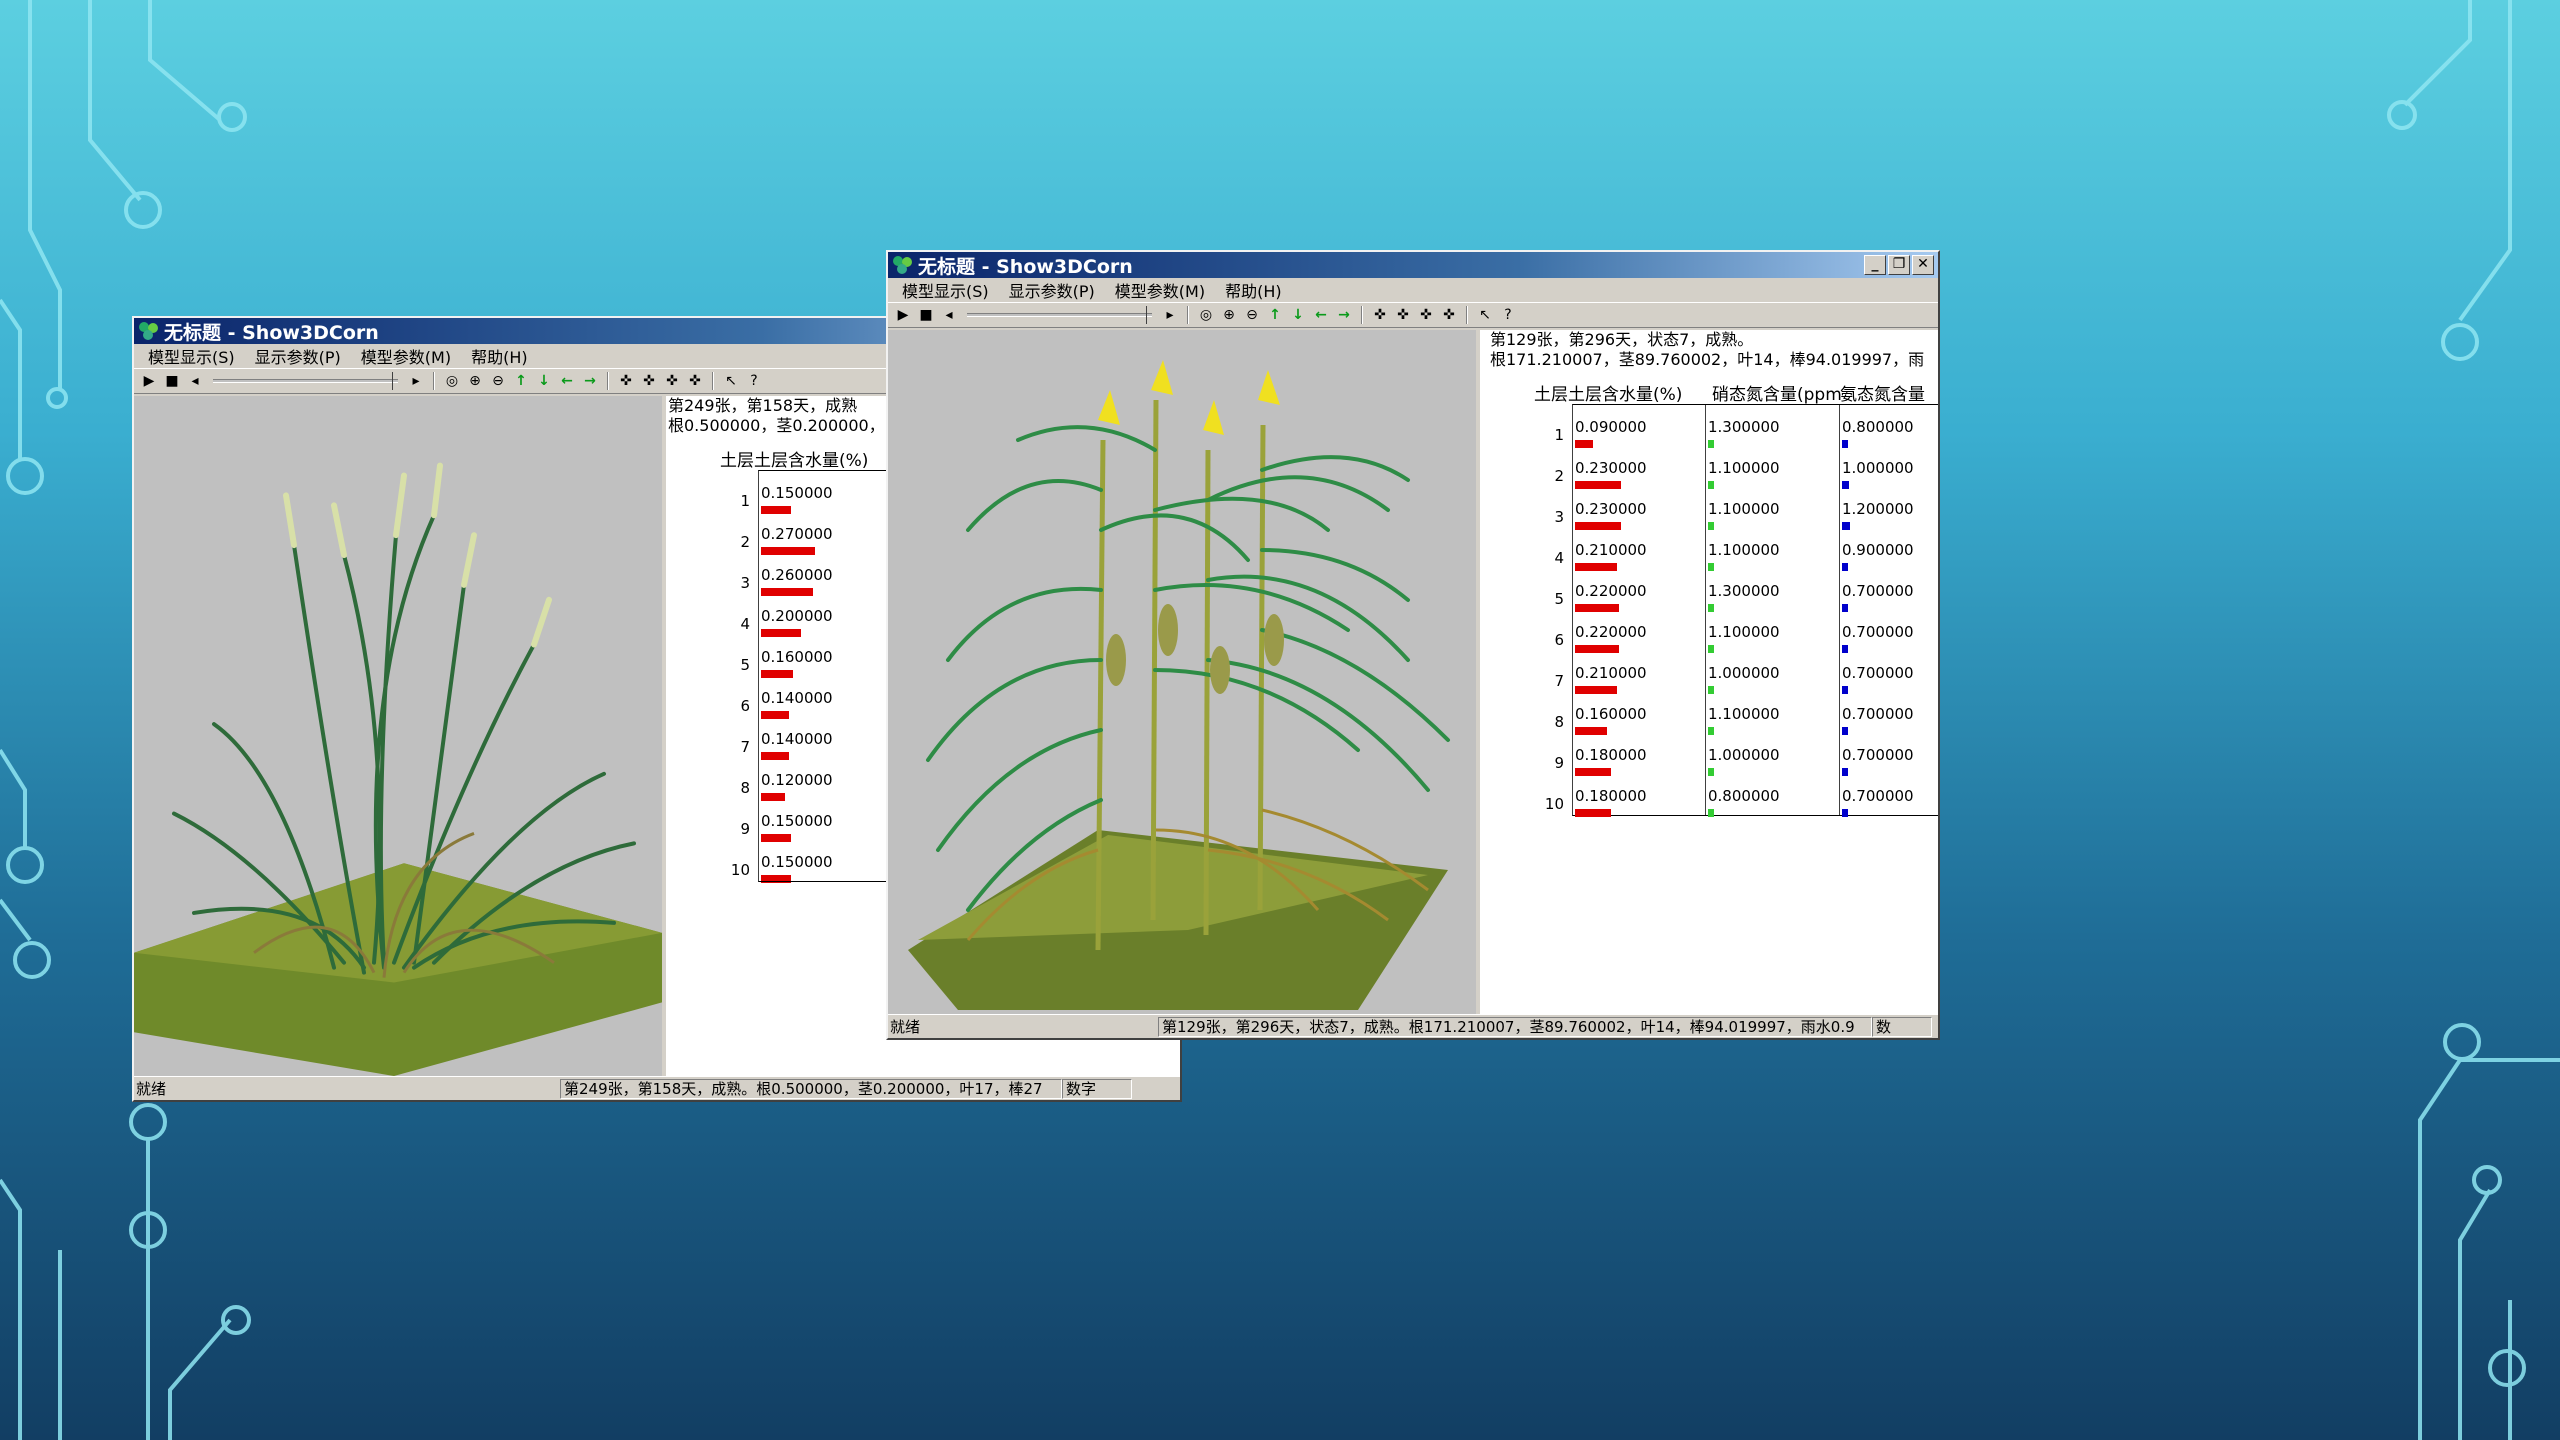  What do you see at coordinates (1608, 395) in the screenshot?
I see `column-header-moisture: 土层土层含水量(%)` at bounding box center [1608, 395].